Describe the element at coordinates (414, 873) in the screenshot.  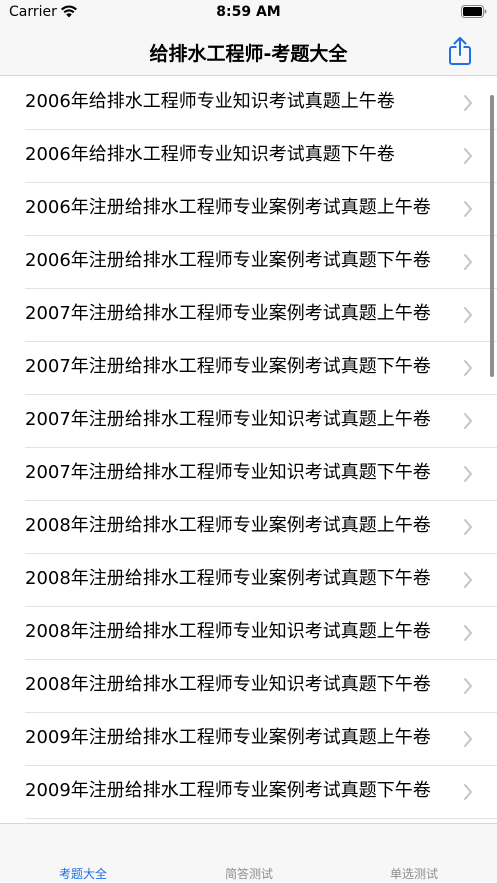
I see `tab-single-choice-test: 单选测试` at that location.